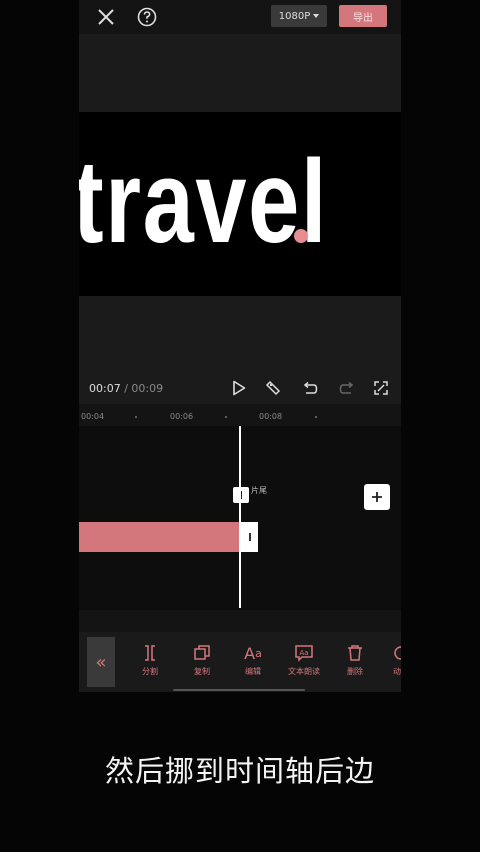  Describe the element at coordinates (159, 537) in the screenshot. I see `video-clip` at that location.